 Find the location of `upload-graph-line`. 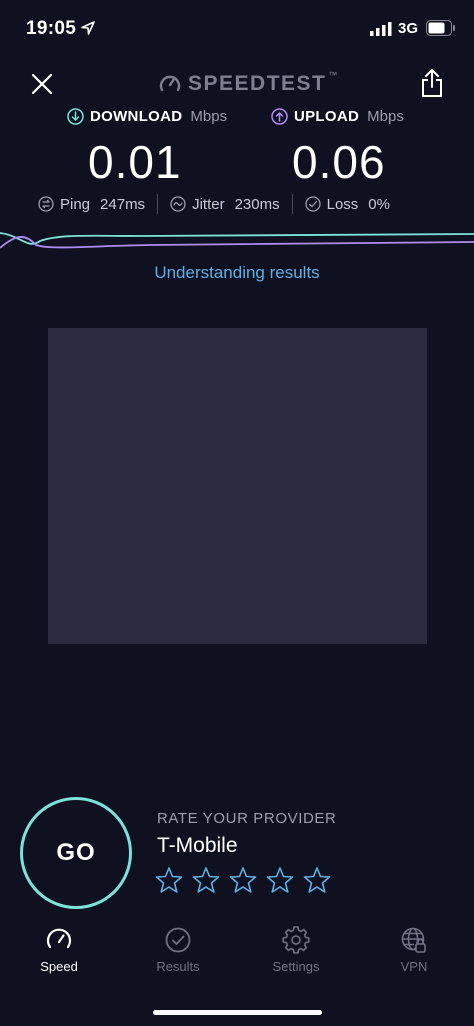

upload-graph-line is located at coordinates (237, 242).